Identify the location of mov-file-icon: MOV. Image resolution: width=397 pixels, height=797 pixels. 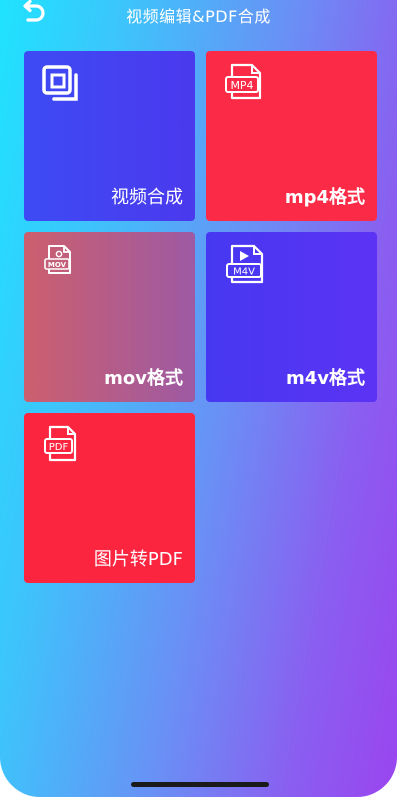
(57, 259).